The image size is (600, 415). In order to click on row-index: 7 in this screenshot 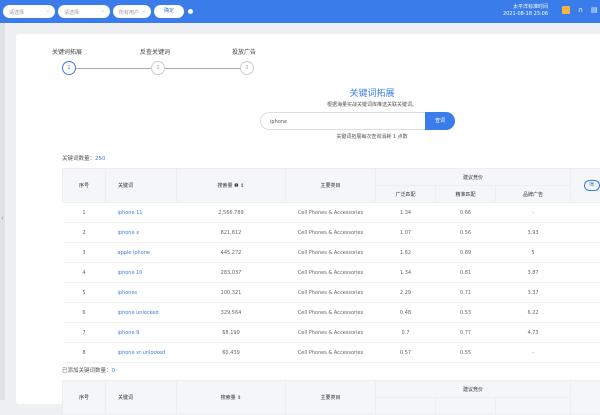, I will do `click(84, 333)`.